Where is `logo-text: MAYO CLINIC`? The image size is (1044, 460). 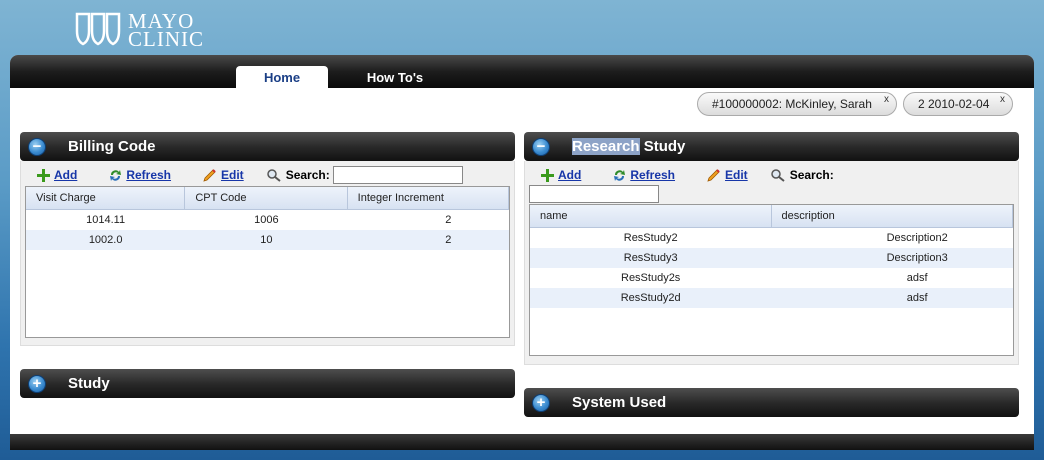
logo-text: MAYO CLINIC is located at coordinates (166, 31).